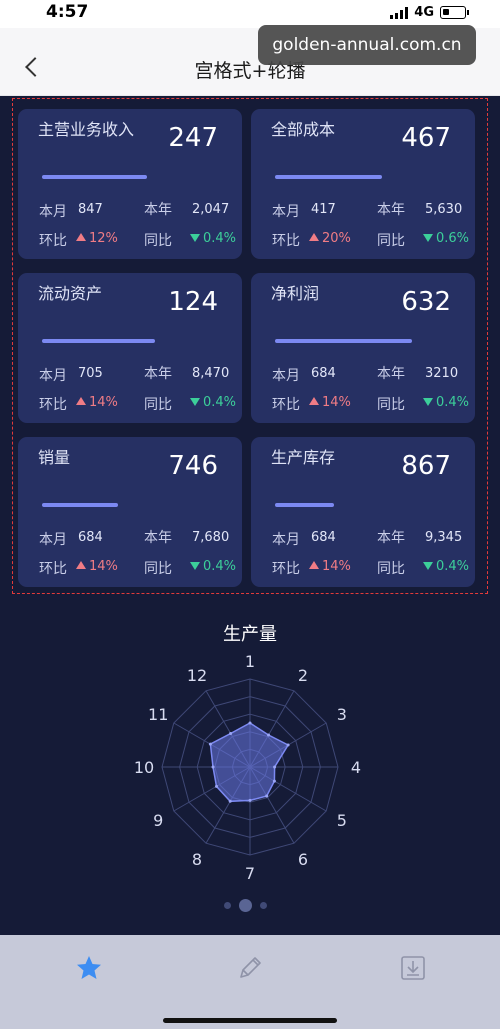  Describe the element at coordinates (363, 348) in the screenshot. I see `kpi-card: 净利润 632 本月 684 本年 3210 环比 14% 同比 0.4%` at that location.